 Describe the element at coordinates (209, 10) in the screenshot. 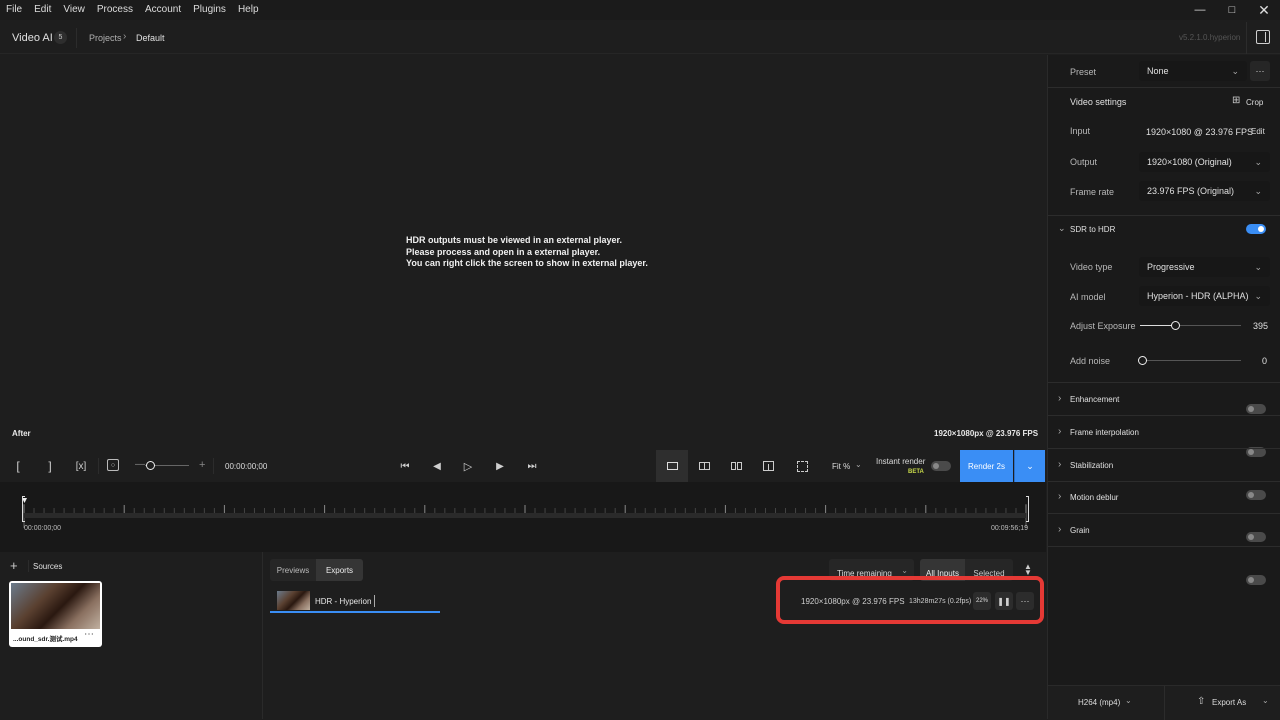

I see `menu-plugins: Plugins` at that location.